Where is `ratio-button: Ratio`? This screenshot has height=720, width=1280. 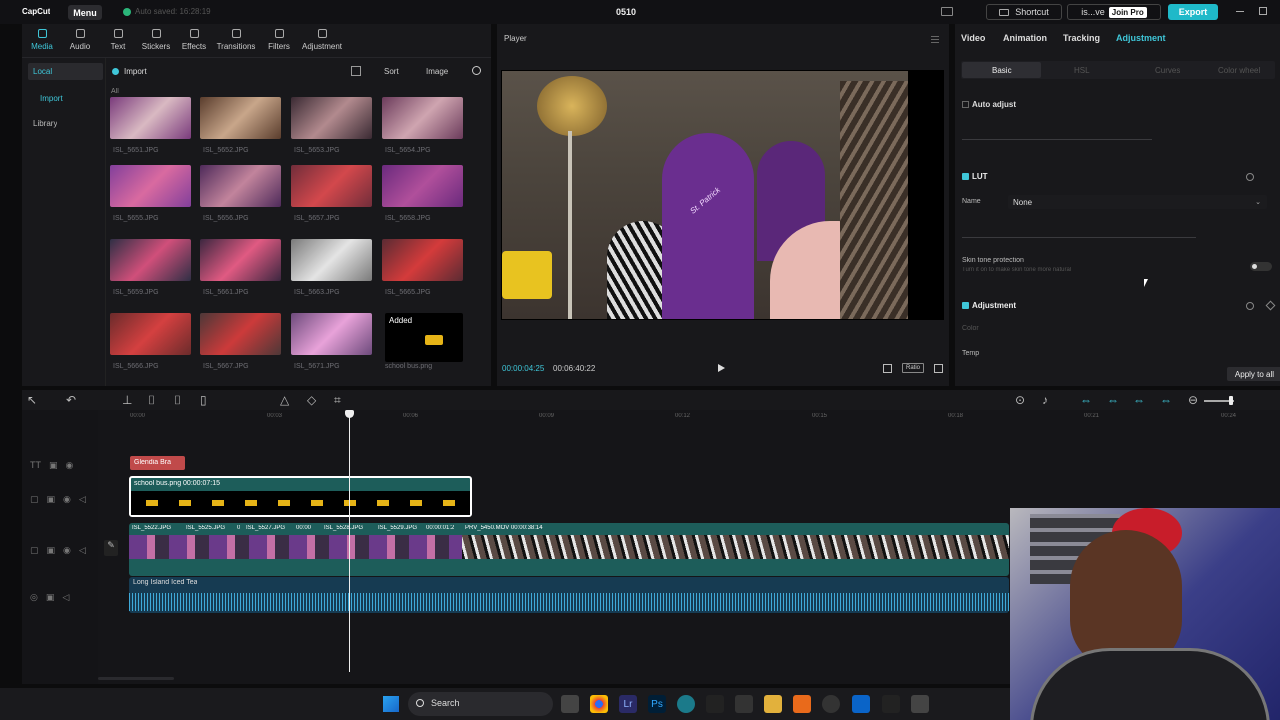
ratio-button: Ratio is located at coordinates (913, 368).